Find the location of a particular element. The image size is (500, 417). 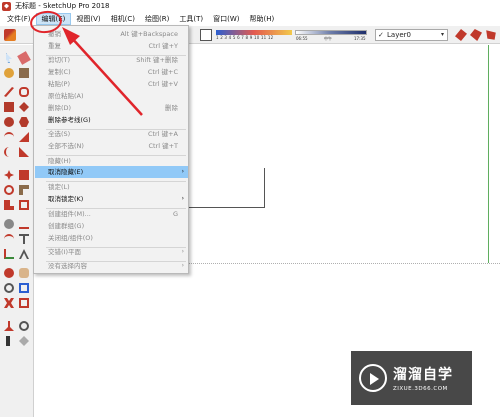

position-camera-icon is located at coordinates (9, 326).